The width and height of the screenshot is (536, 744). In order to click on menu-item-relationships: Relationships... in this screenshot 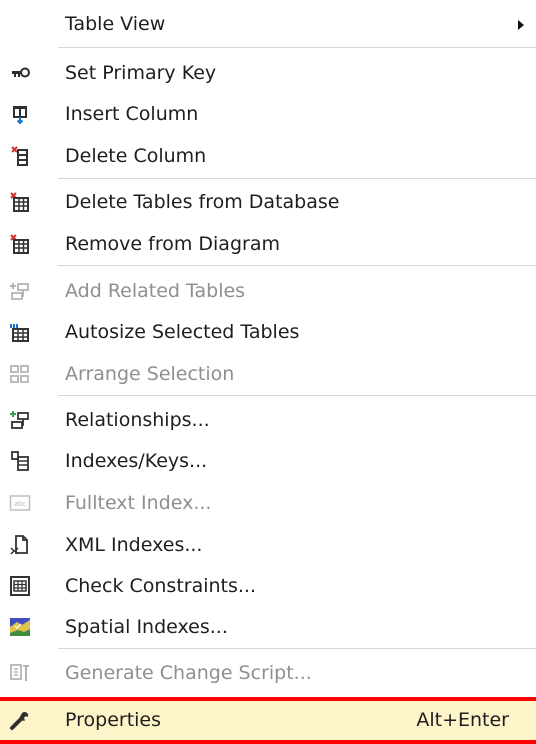, I will do `click(268, 420)`.